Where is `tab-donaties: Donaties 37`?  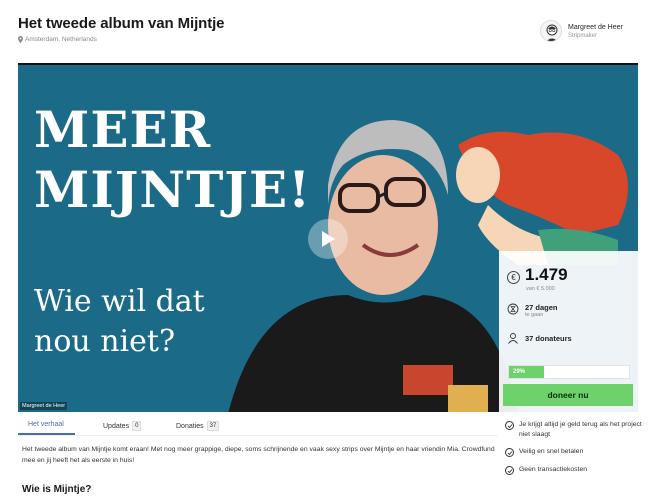 tab-donaties: Donaties 37 is located at coordinates (198, 426).